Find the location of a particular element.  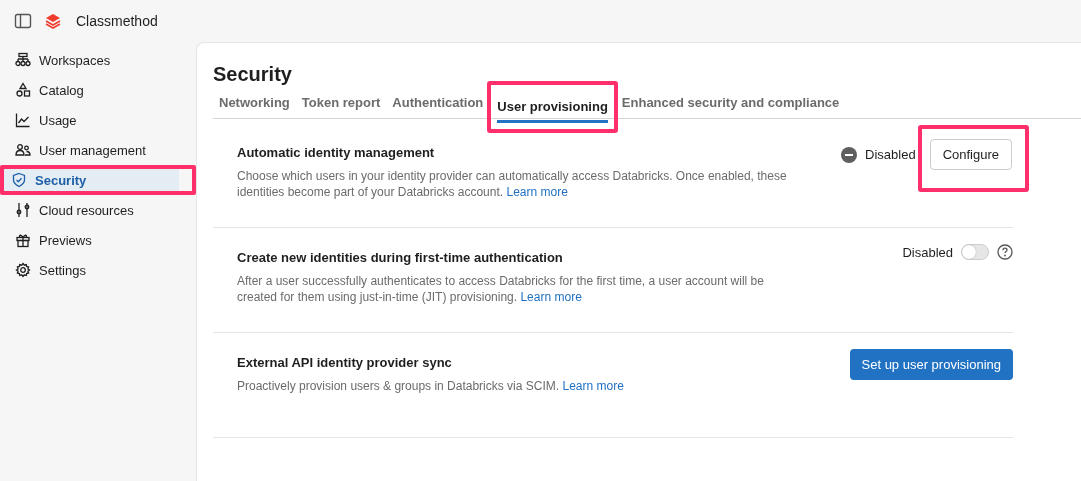

sidebar-item: Security is located at coordinates (91, 180).